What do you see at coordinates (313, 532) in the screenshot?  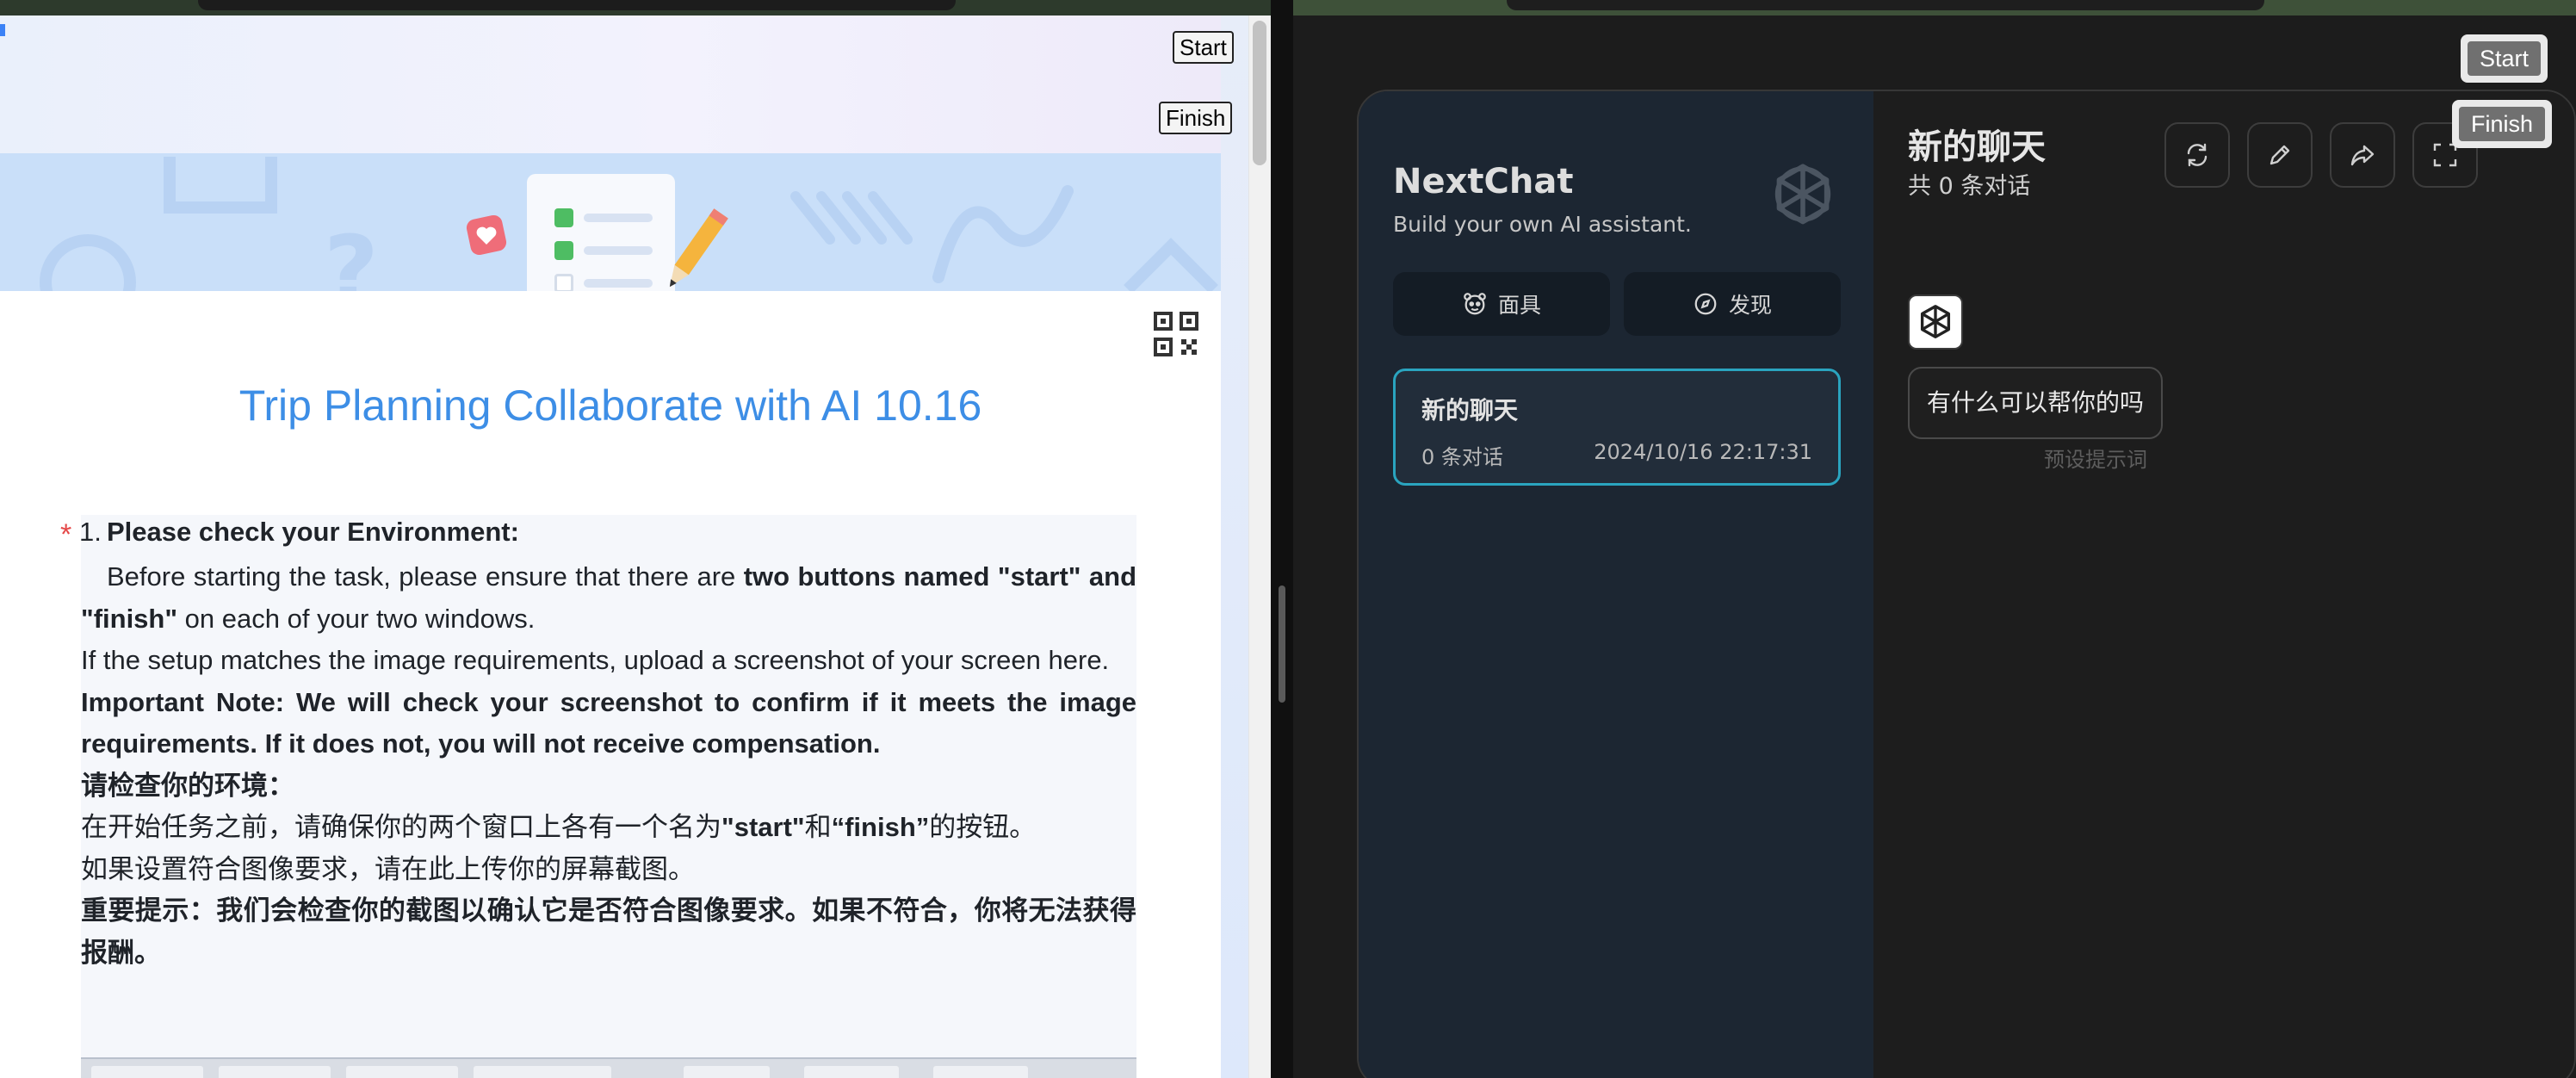 I see `question-title: Please check your Environment:` at bounding box center [313, 532].